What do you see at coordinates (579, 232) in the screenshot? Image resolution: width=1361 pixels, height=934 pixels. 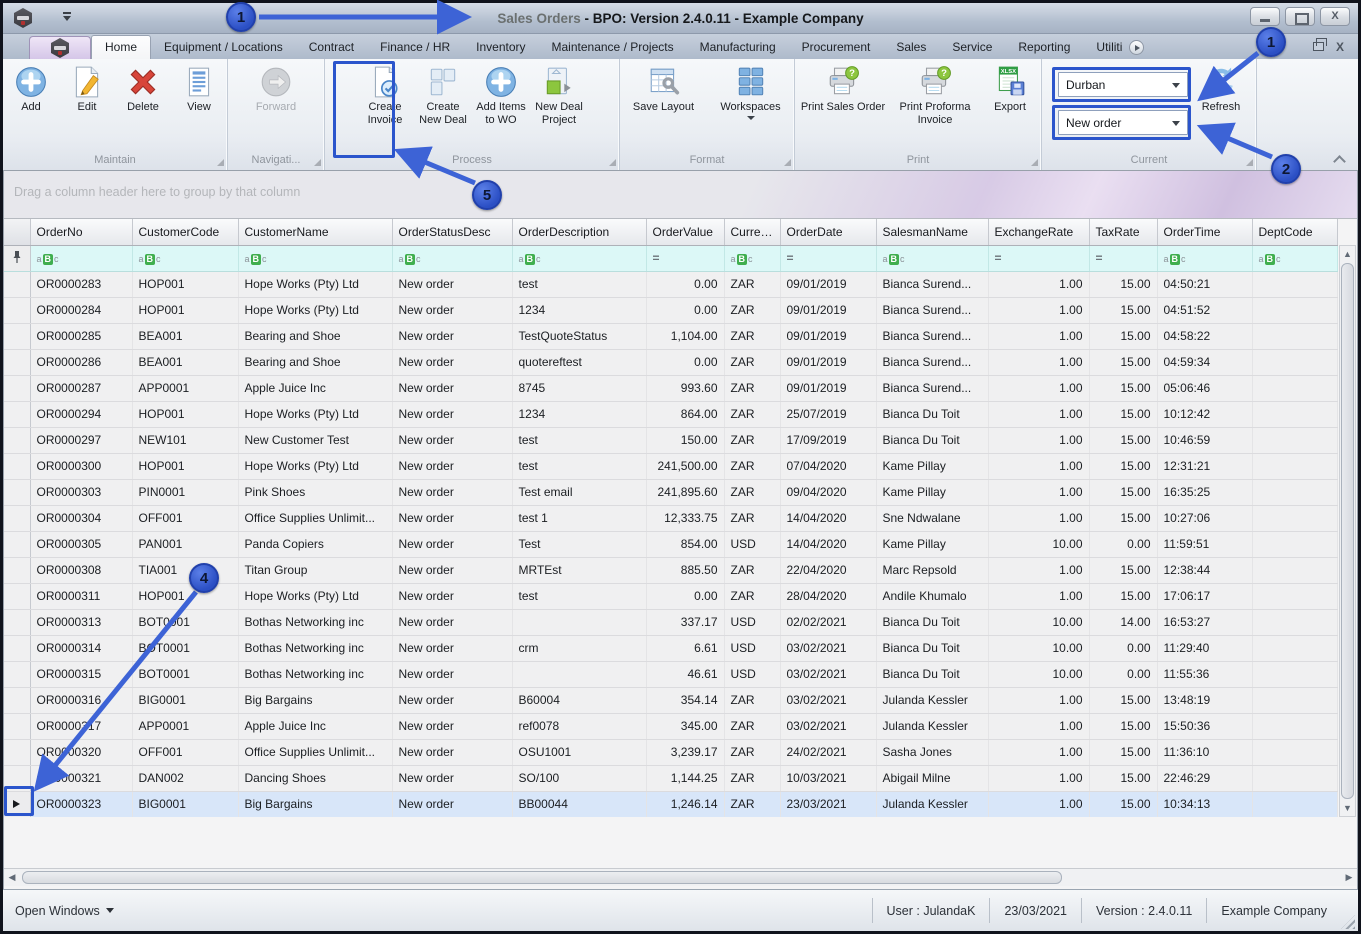 I see `column-header-orderdescription: OrderDescription` at bounding box center [579, 232].